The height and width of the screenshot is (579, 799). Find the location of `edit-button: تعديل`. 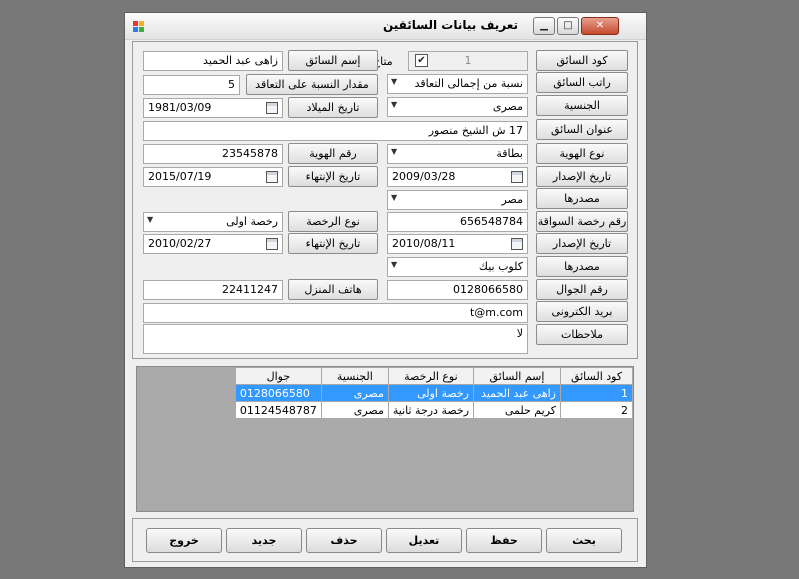

edit-button: تعديل is located at coordinates (424, 540).